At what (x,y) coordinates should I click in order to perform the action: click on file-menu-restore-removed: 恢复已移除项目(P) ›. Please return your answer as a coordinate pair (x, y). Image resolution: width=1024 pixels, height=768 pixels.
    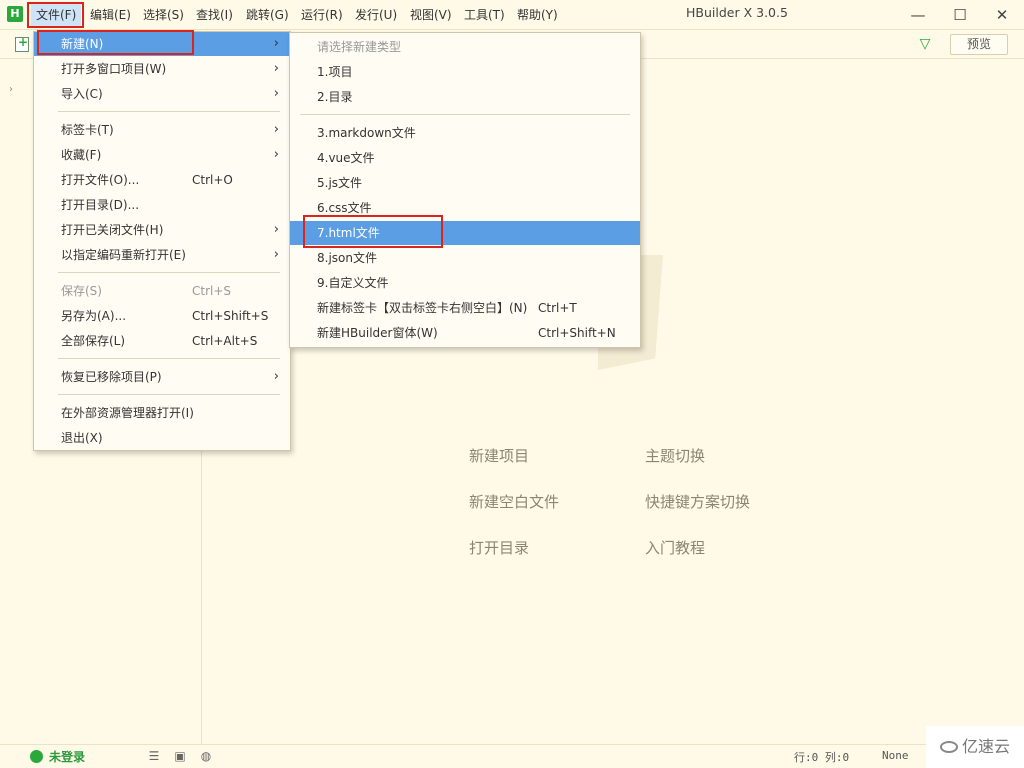
    Looking at the image, I should click on (162, 377).